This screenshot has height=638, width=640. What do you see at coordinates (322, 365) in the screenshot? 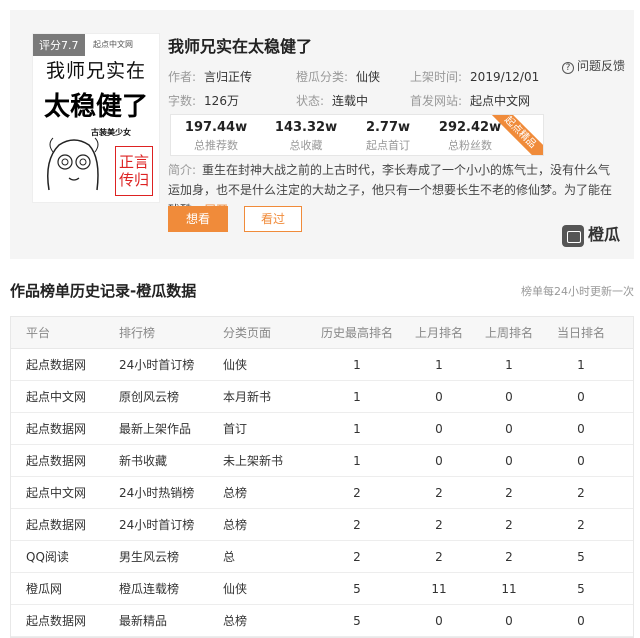
I see `table-row: 起点数据网 24小时首订榜 仙侠 1 1 1 1` at bounding box center [322, 365].